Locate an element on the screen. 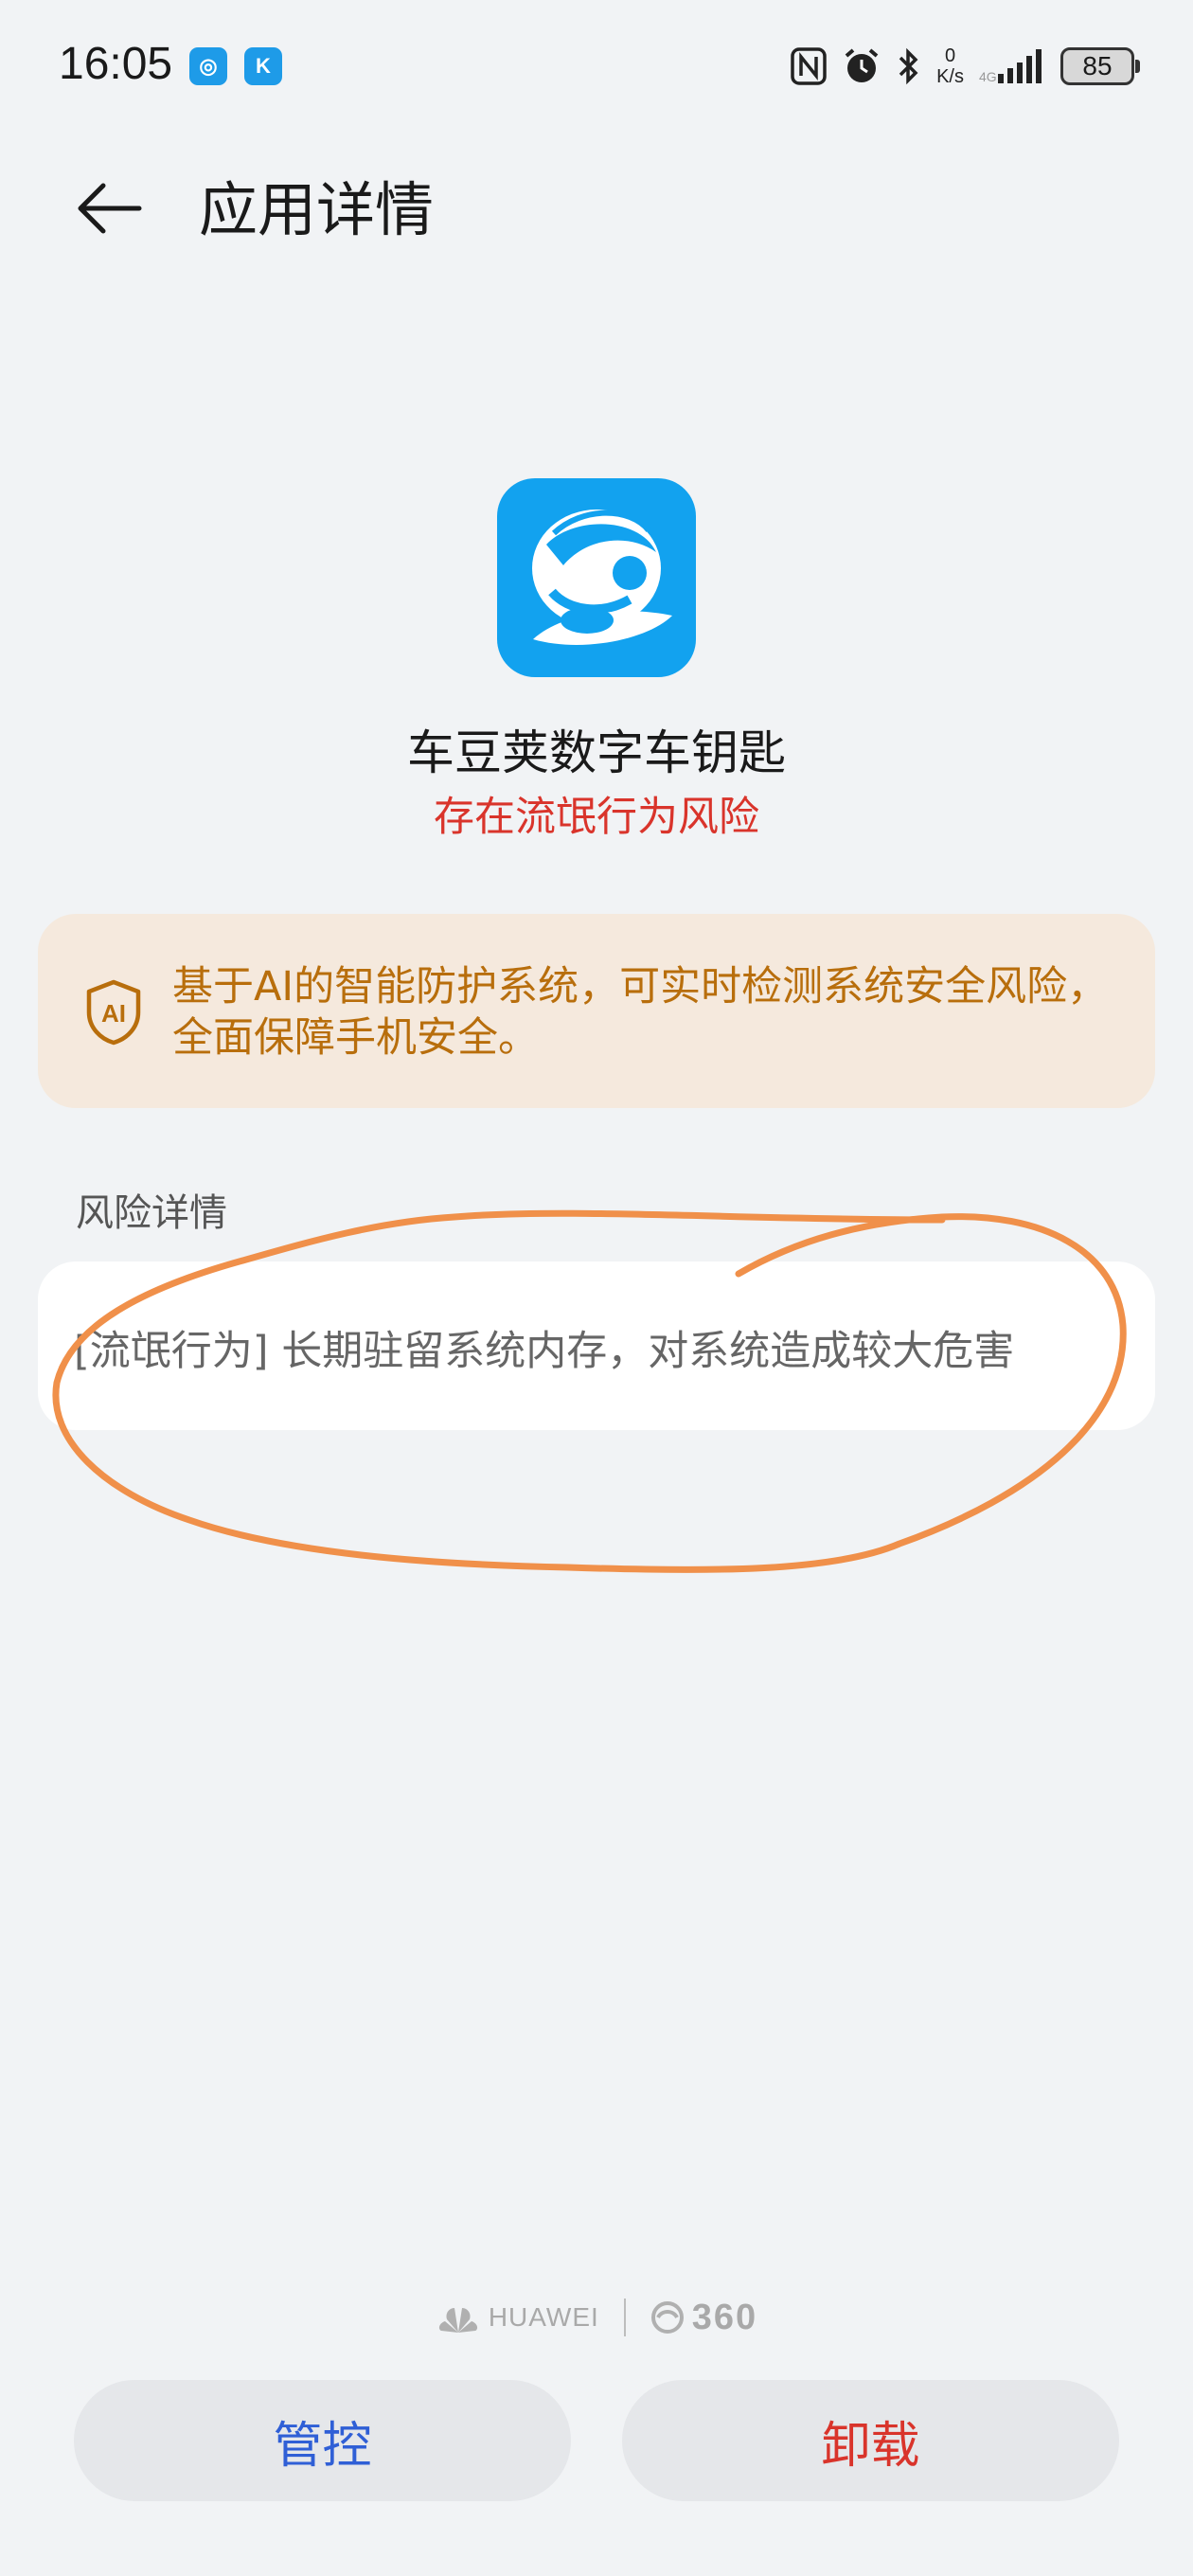  app-notification-icon-1: ◎ is located at coordinates (208, 66).